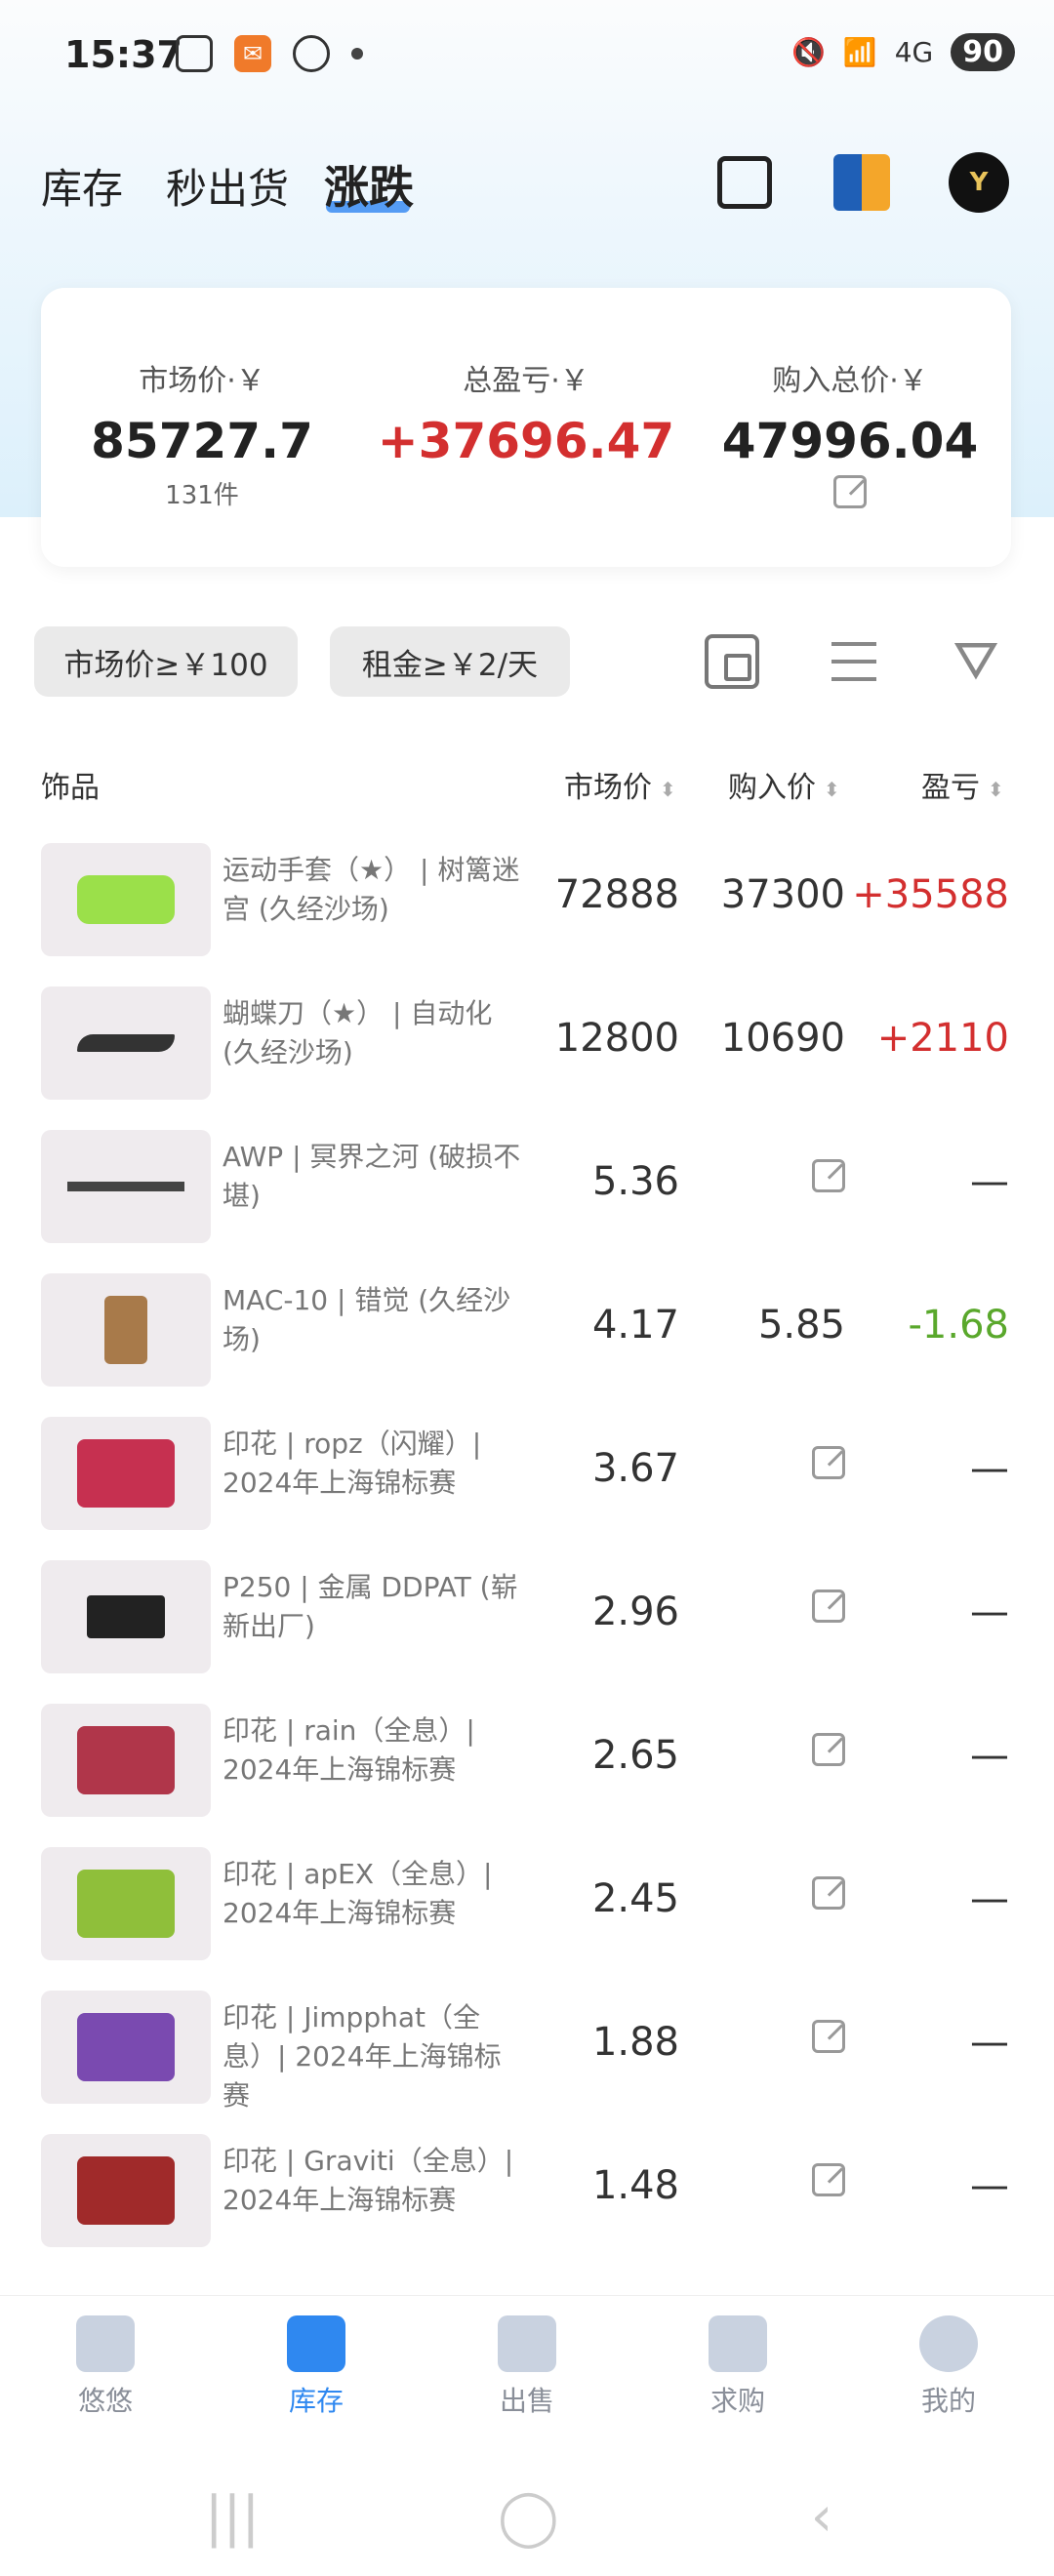  I want to click on status-left-icons: ✉, so click(269, 53).